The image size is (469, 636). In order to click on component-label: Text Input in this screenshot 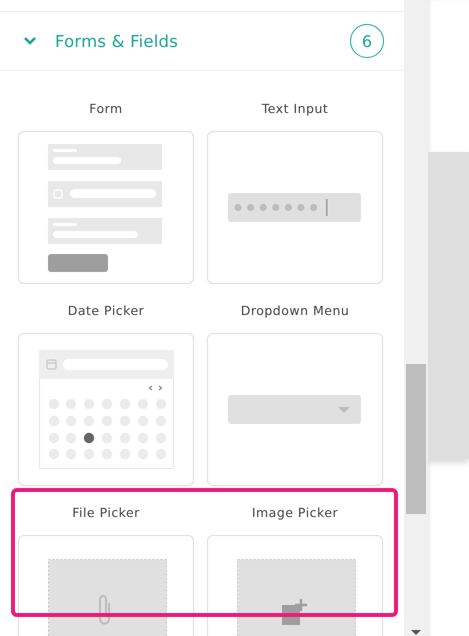, I will do `click(295, 109)`.